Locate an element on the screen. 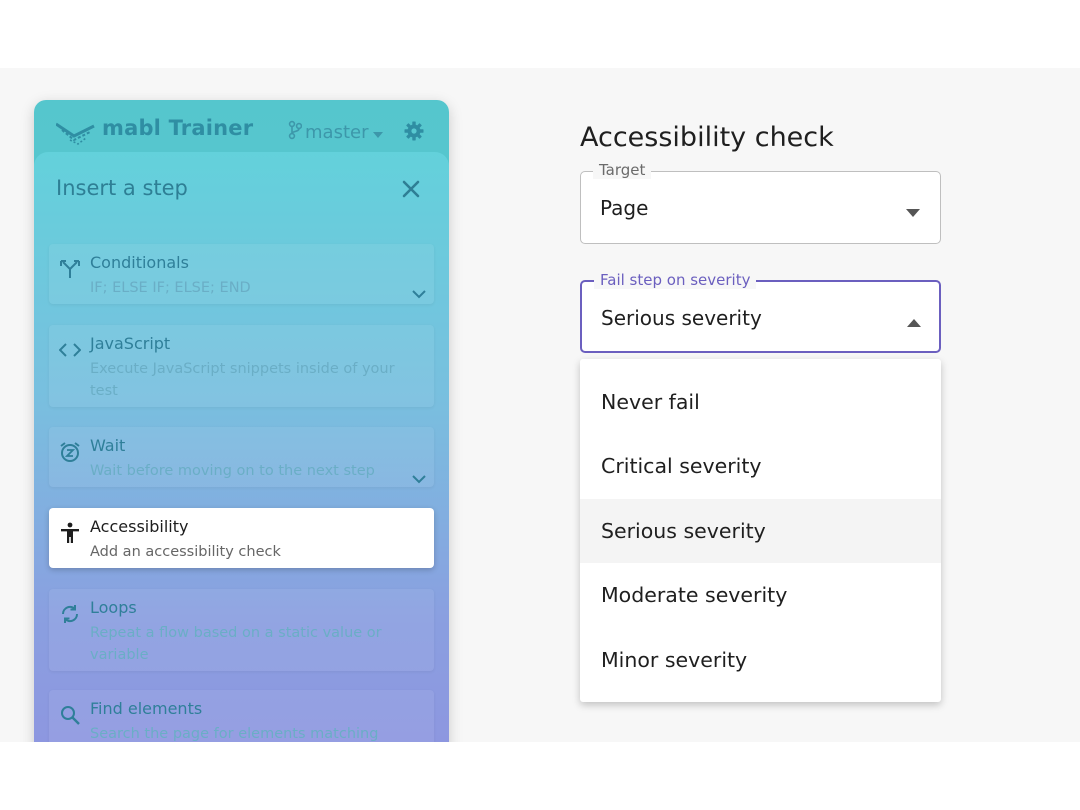  code-icon is located at coordinates (70, 350).